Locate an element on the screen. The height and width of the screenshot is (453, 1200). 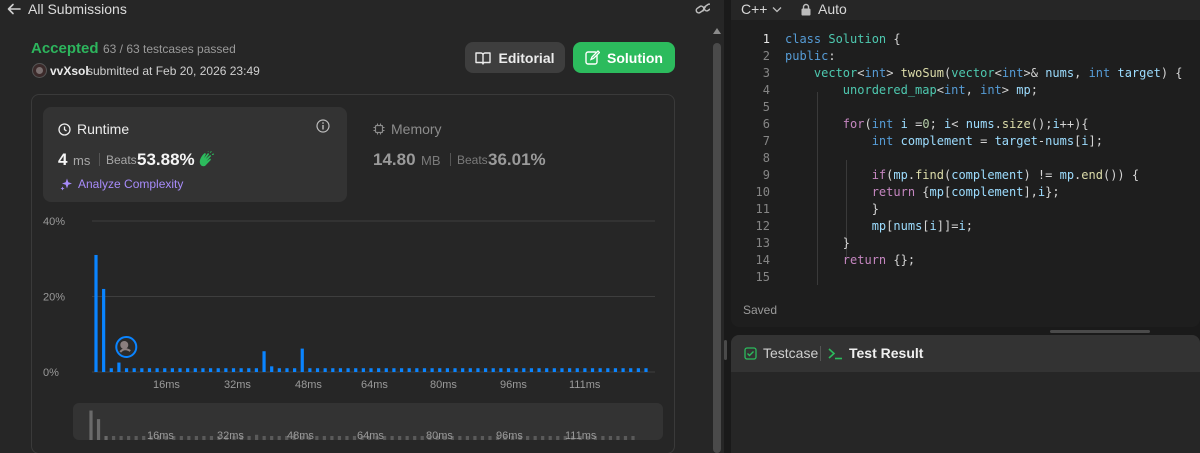
code-line: 14 return {}; is located at coordinates (965, 261).